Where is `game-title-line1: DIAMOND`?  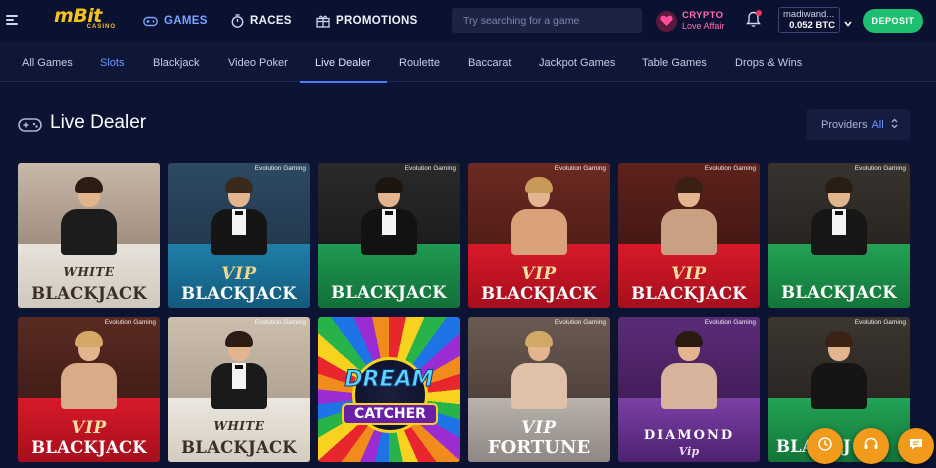 game-title-line1: DIAMOND is located at coordinates (689, 435).